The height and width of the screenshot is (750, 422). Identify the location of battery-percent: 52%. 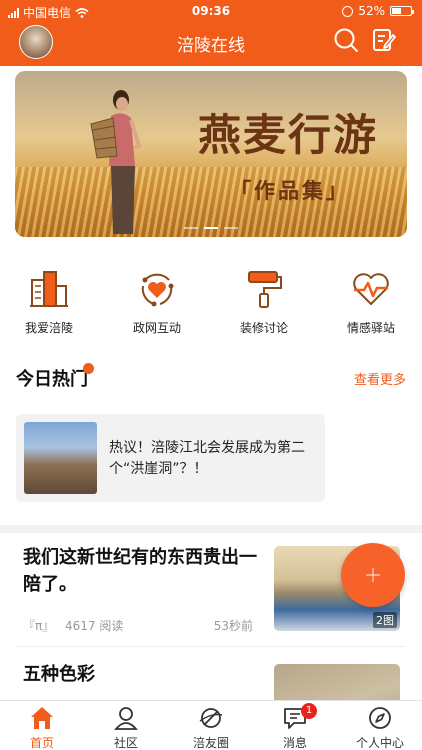
(371, 11).